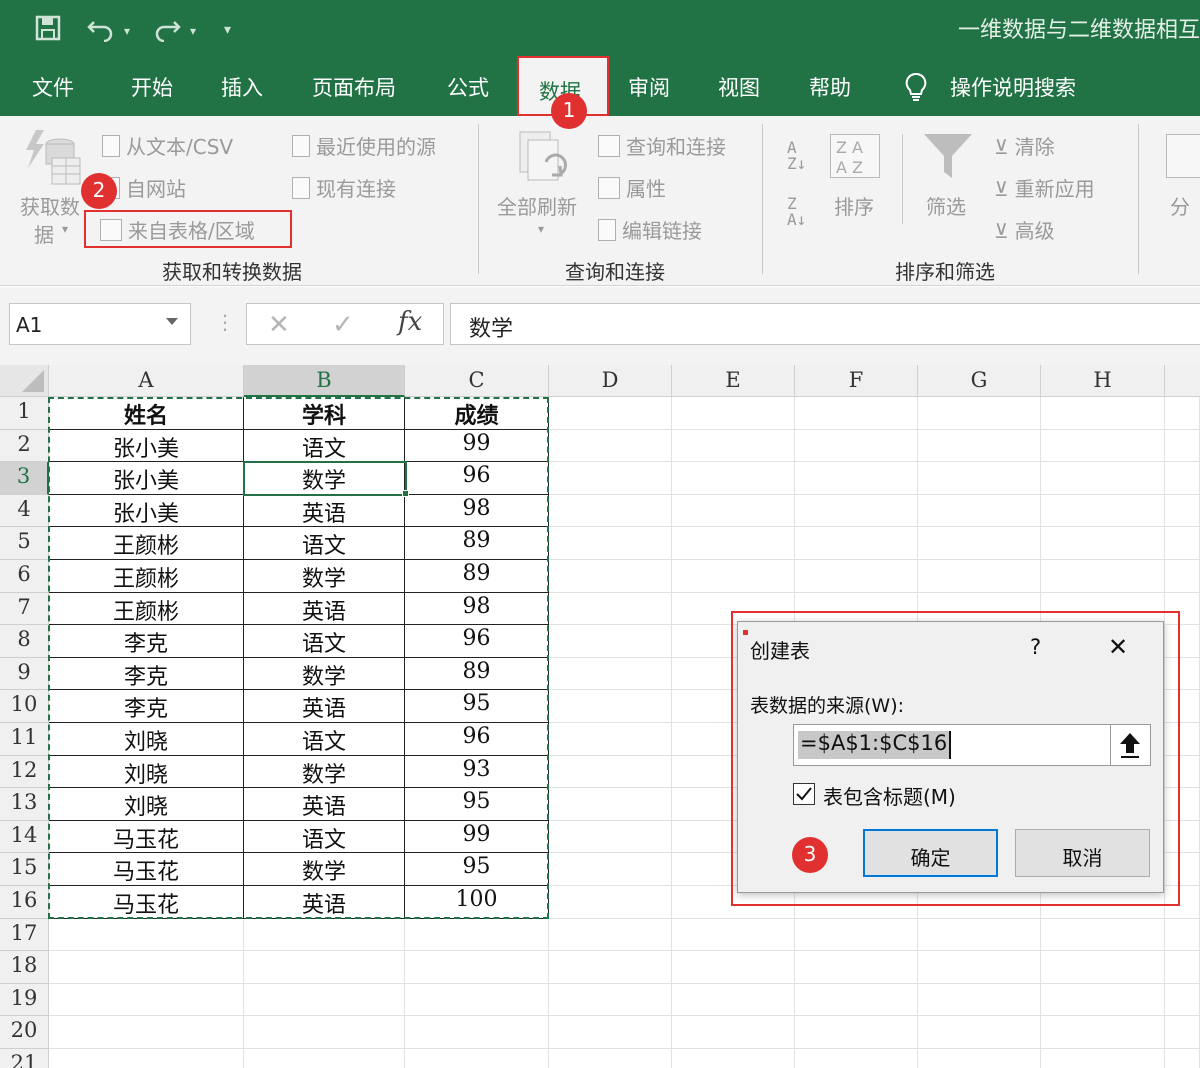  What do you see at coordinates (24, 902) in the screenshot?
I see `row-header-16: 16` at bounding box center [24, 902].